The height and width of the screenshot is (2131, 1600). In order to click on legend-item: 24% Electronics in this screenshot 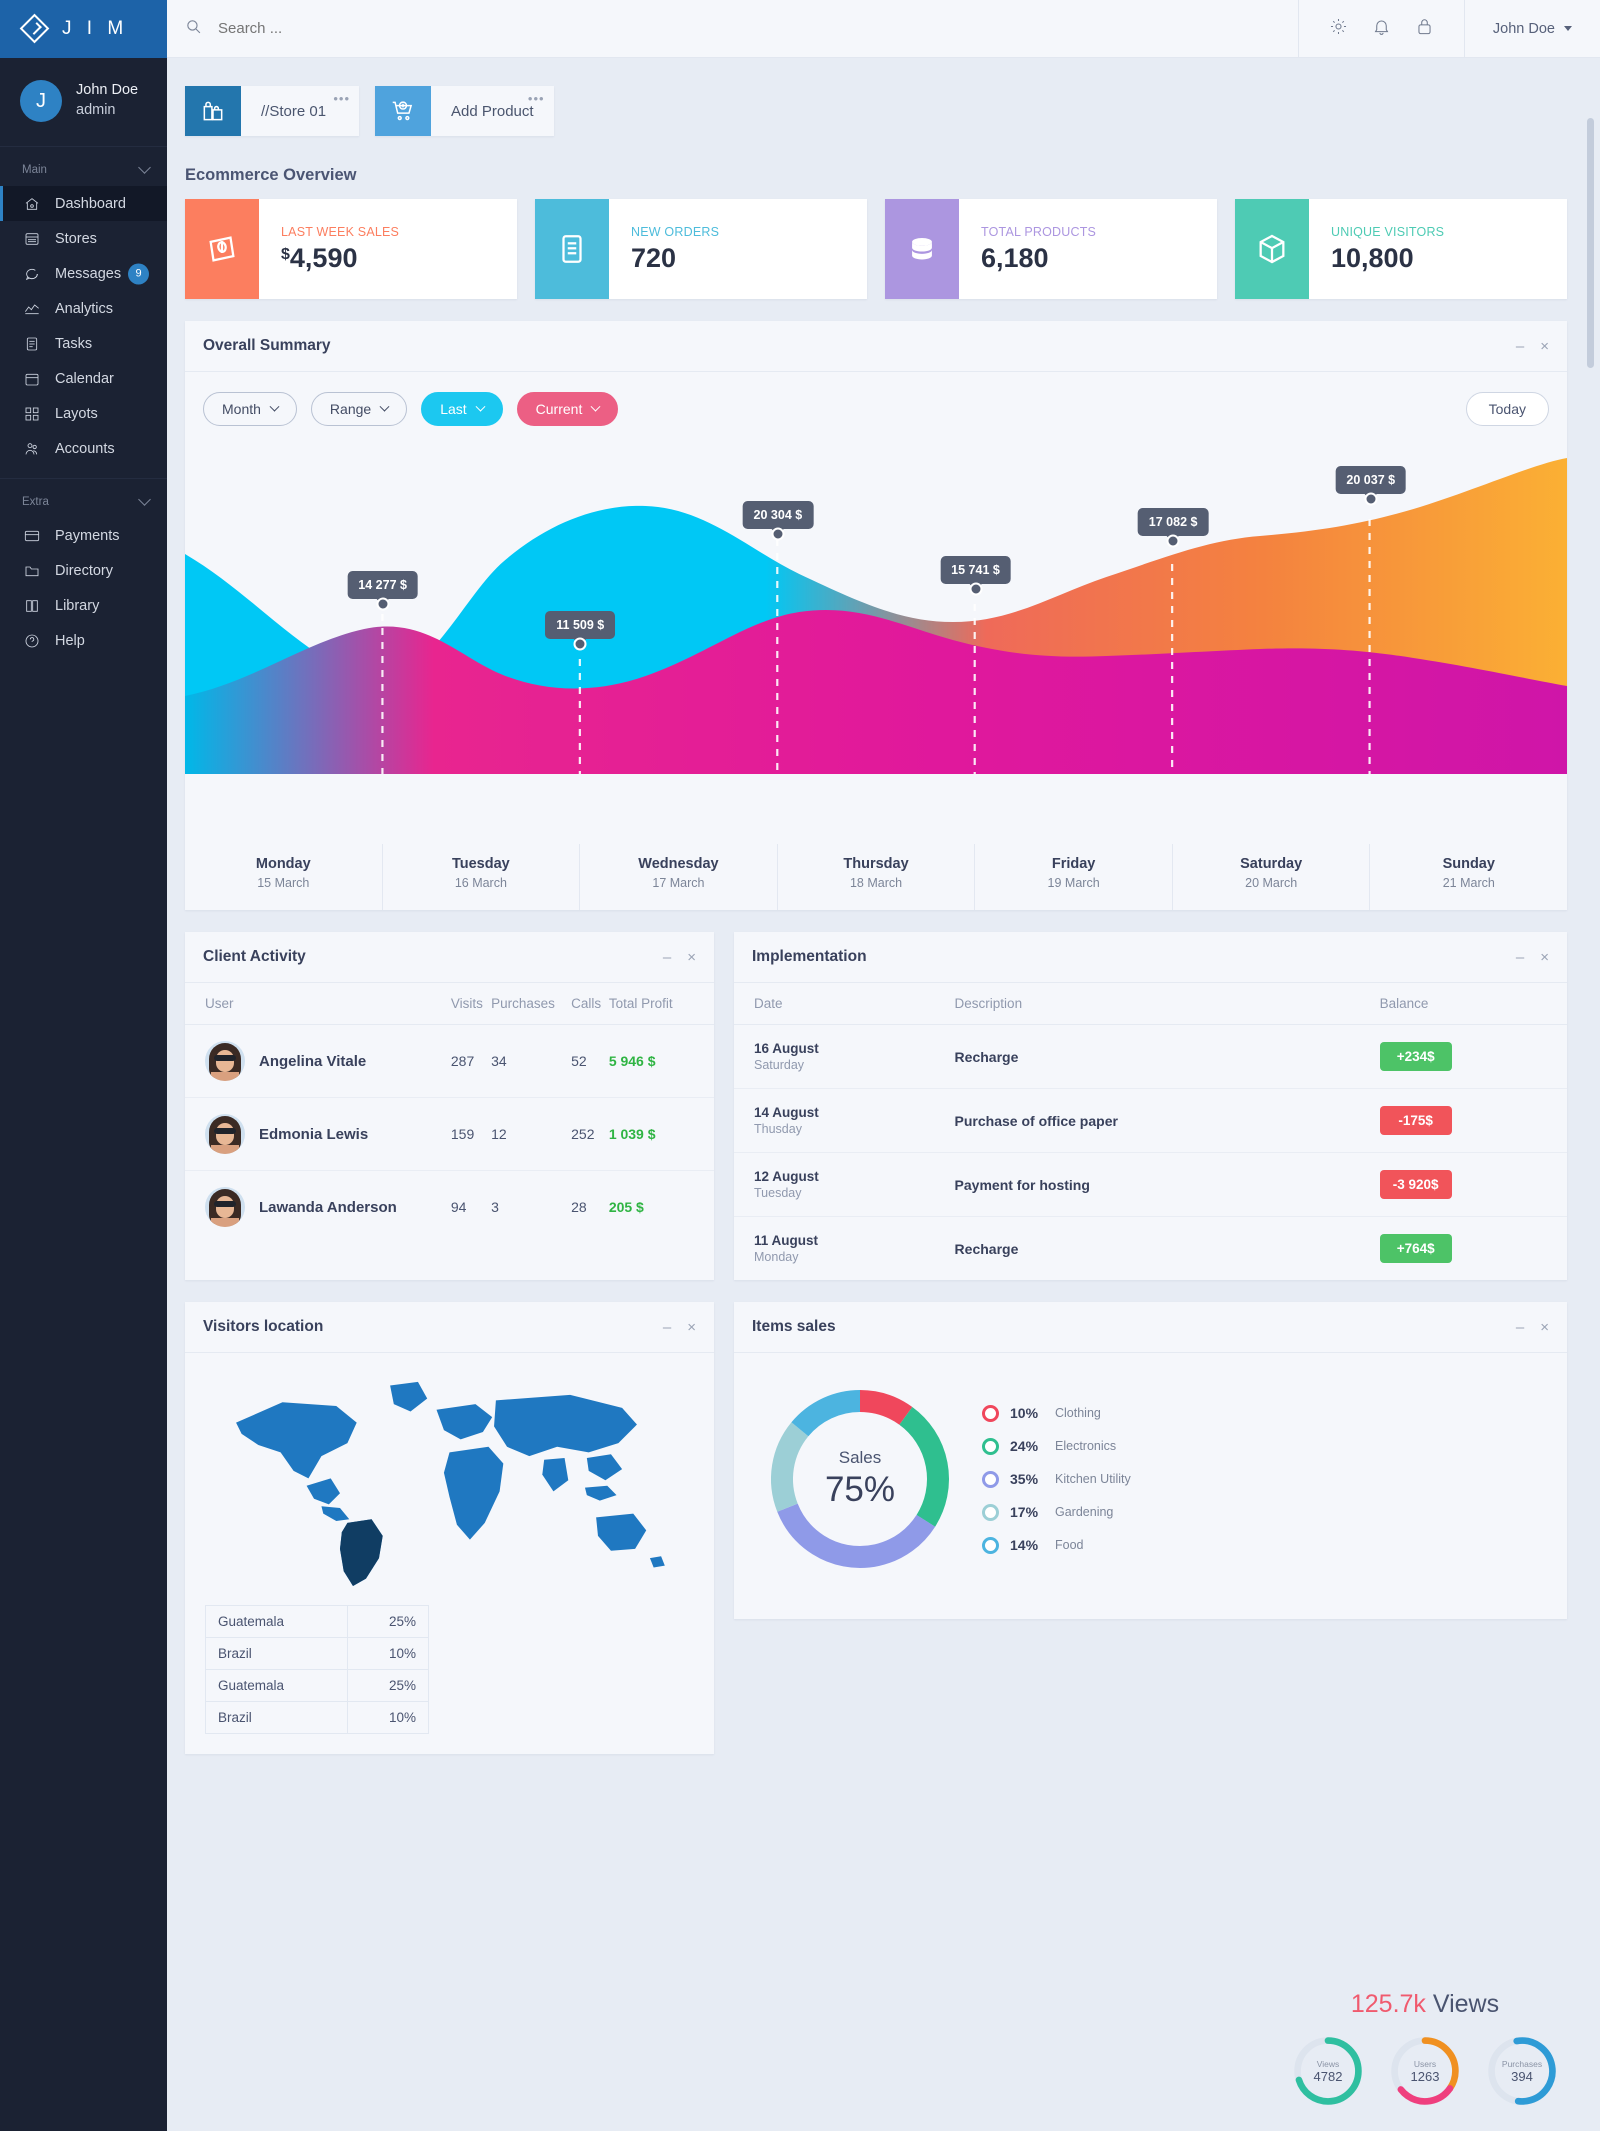, I will do `click(1056, 1446)`.